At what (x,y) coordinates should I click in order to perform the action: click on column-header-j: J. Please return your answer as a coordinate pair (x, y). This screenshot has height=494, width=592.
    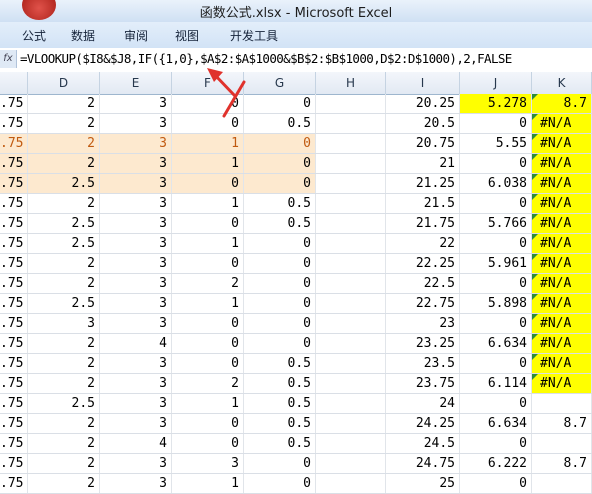
    Looking at the image, I should click on (496, 83).